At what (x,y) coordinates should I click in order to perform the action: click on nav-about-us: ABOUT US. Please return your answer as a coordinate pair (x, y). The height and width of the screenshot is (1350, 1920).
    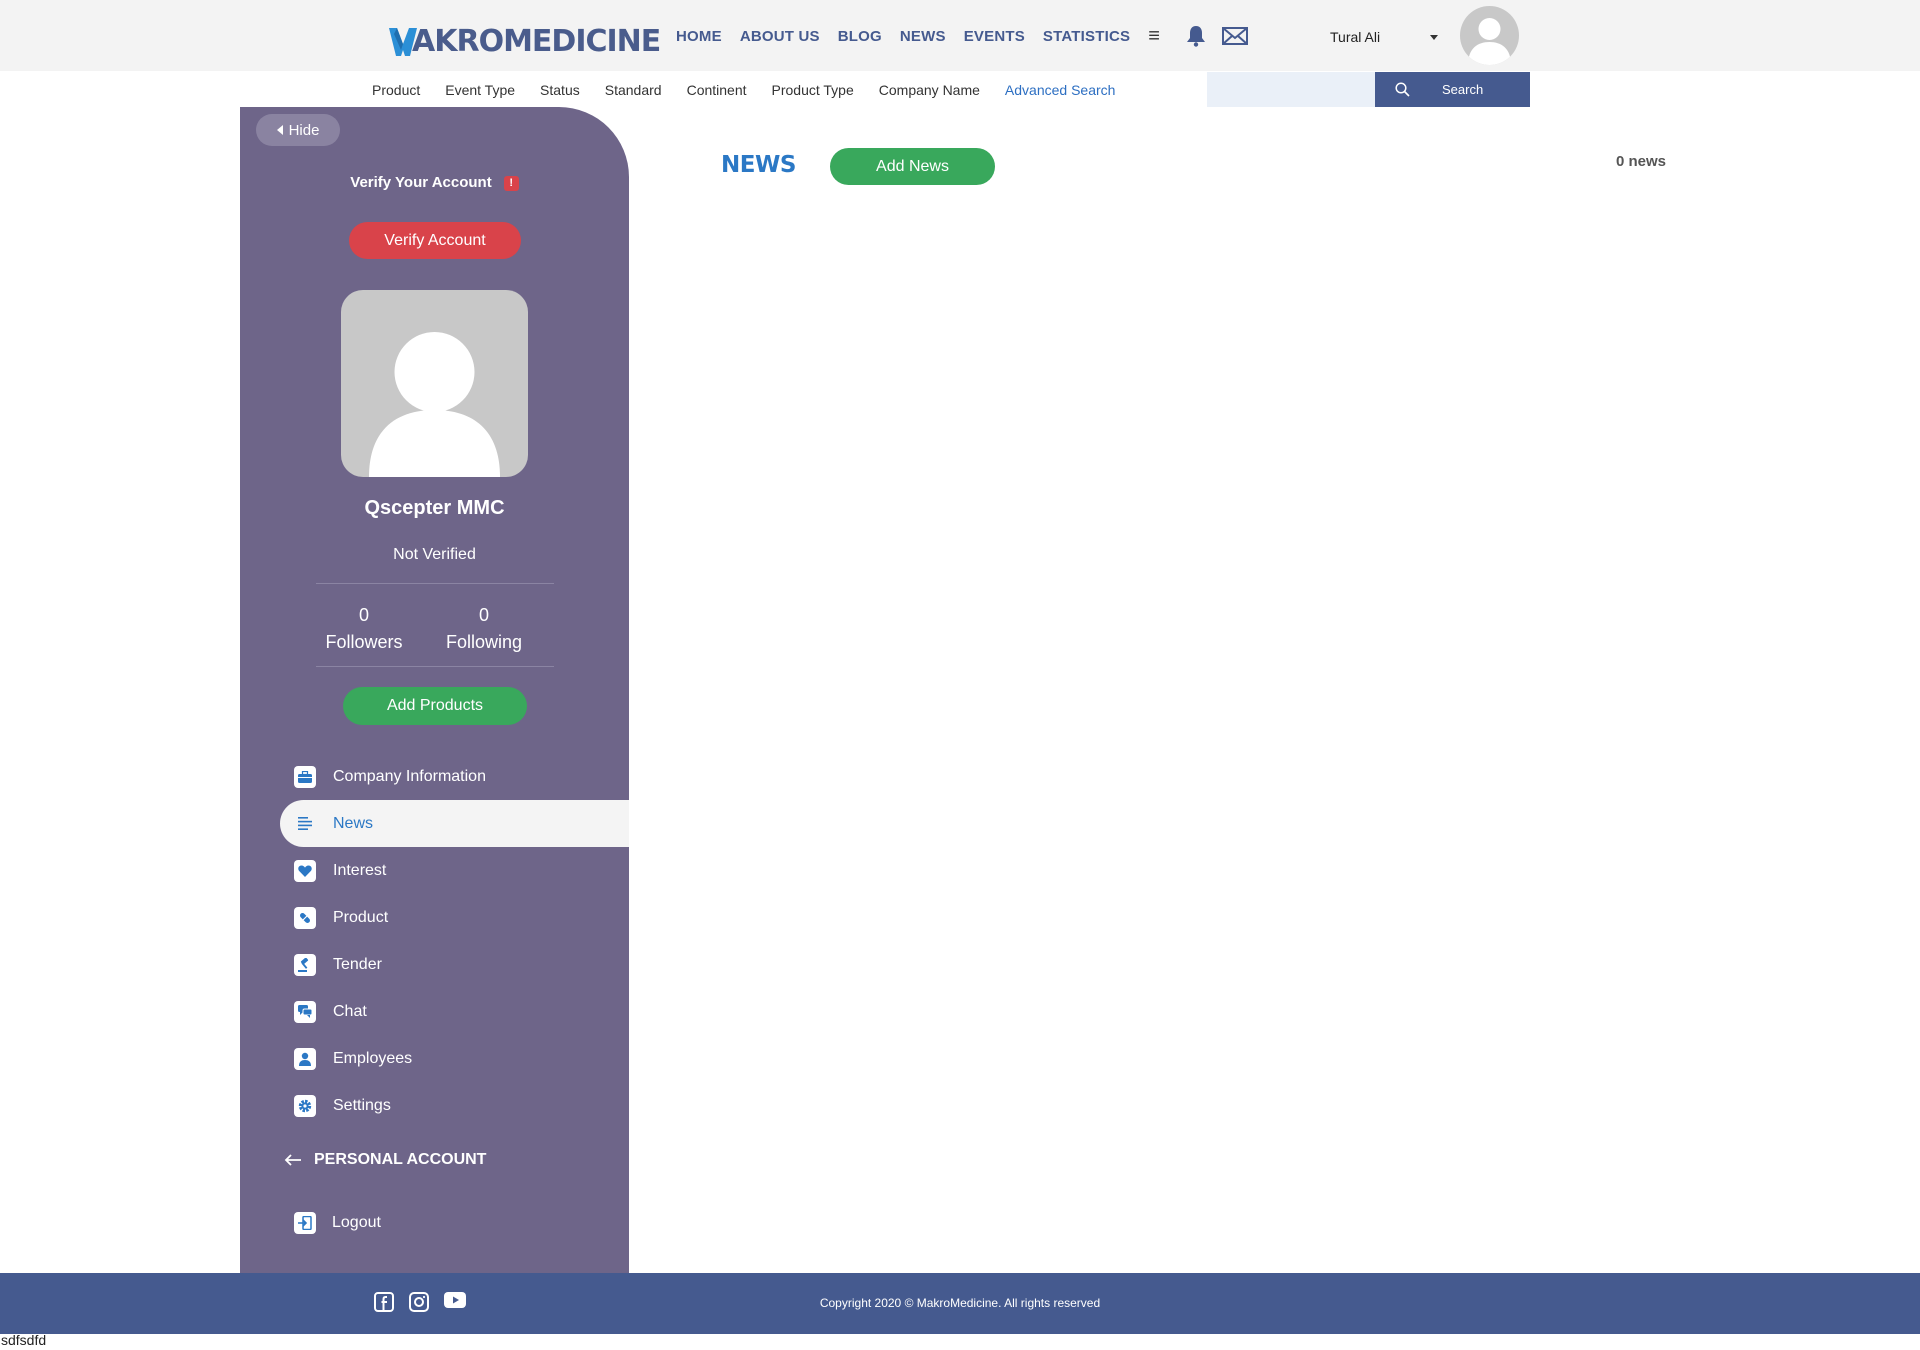
    Looking at the image, I should click on (780, 36).